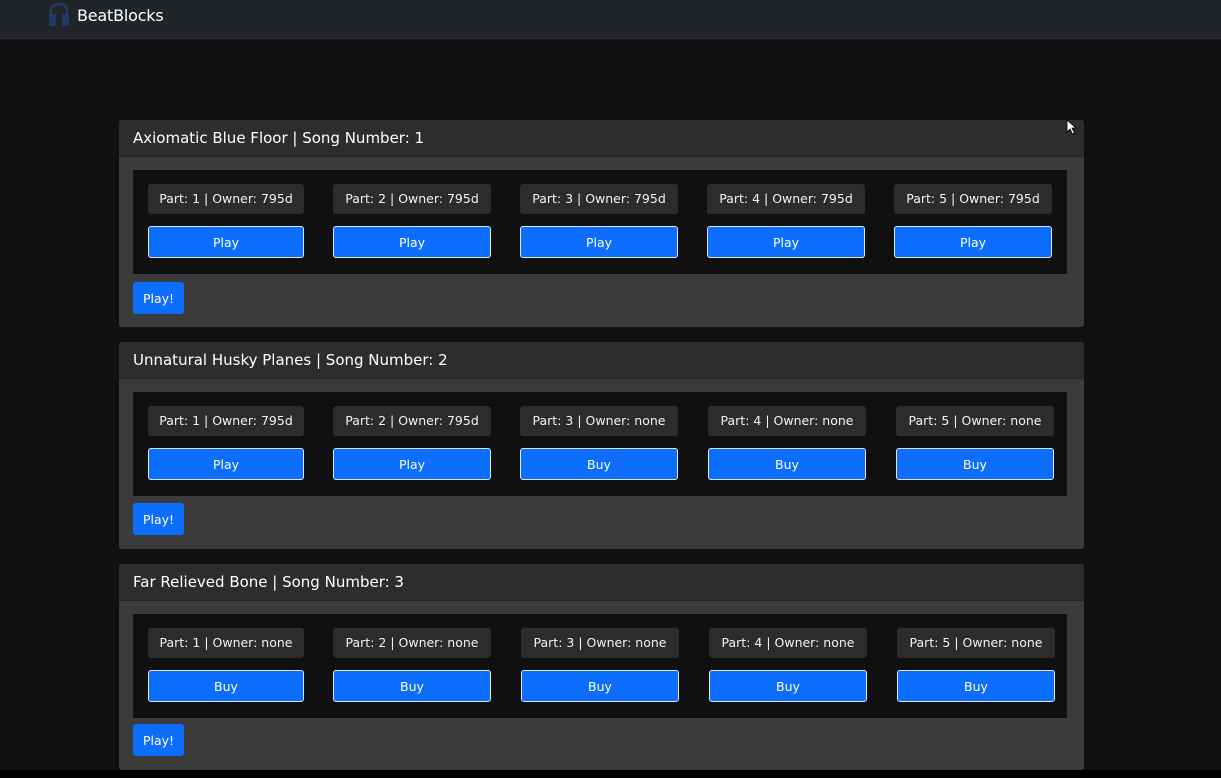 The width and height of the screenshot is (1221, 778). What do you see at coordinates (610, 19) in the screenshot?
I see `navbar: BeatBlocks` at bounding box center [610, 19].